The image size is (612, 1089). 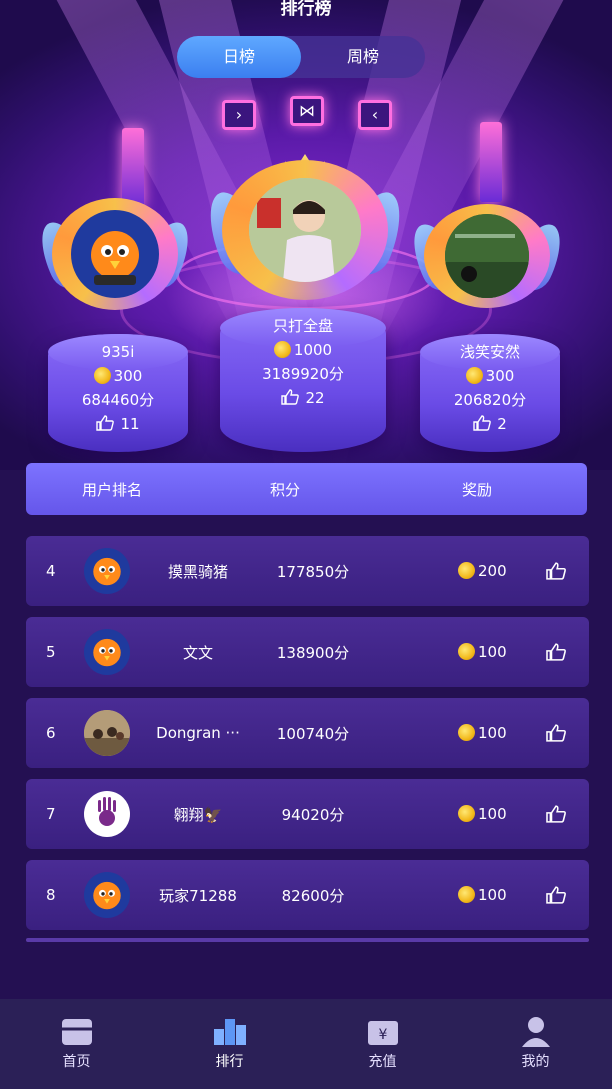 I want to click on player-score: 206820分, so click(x=490, y=400).